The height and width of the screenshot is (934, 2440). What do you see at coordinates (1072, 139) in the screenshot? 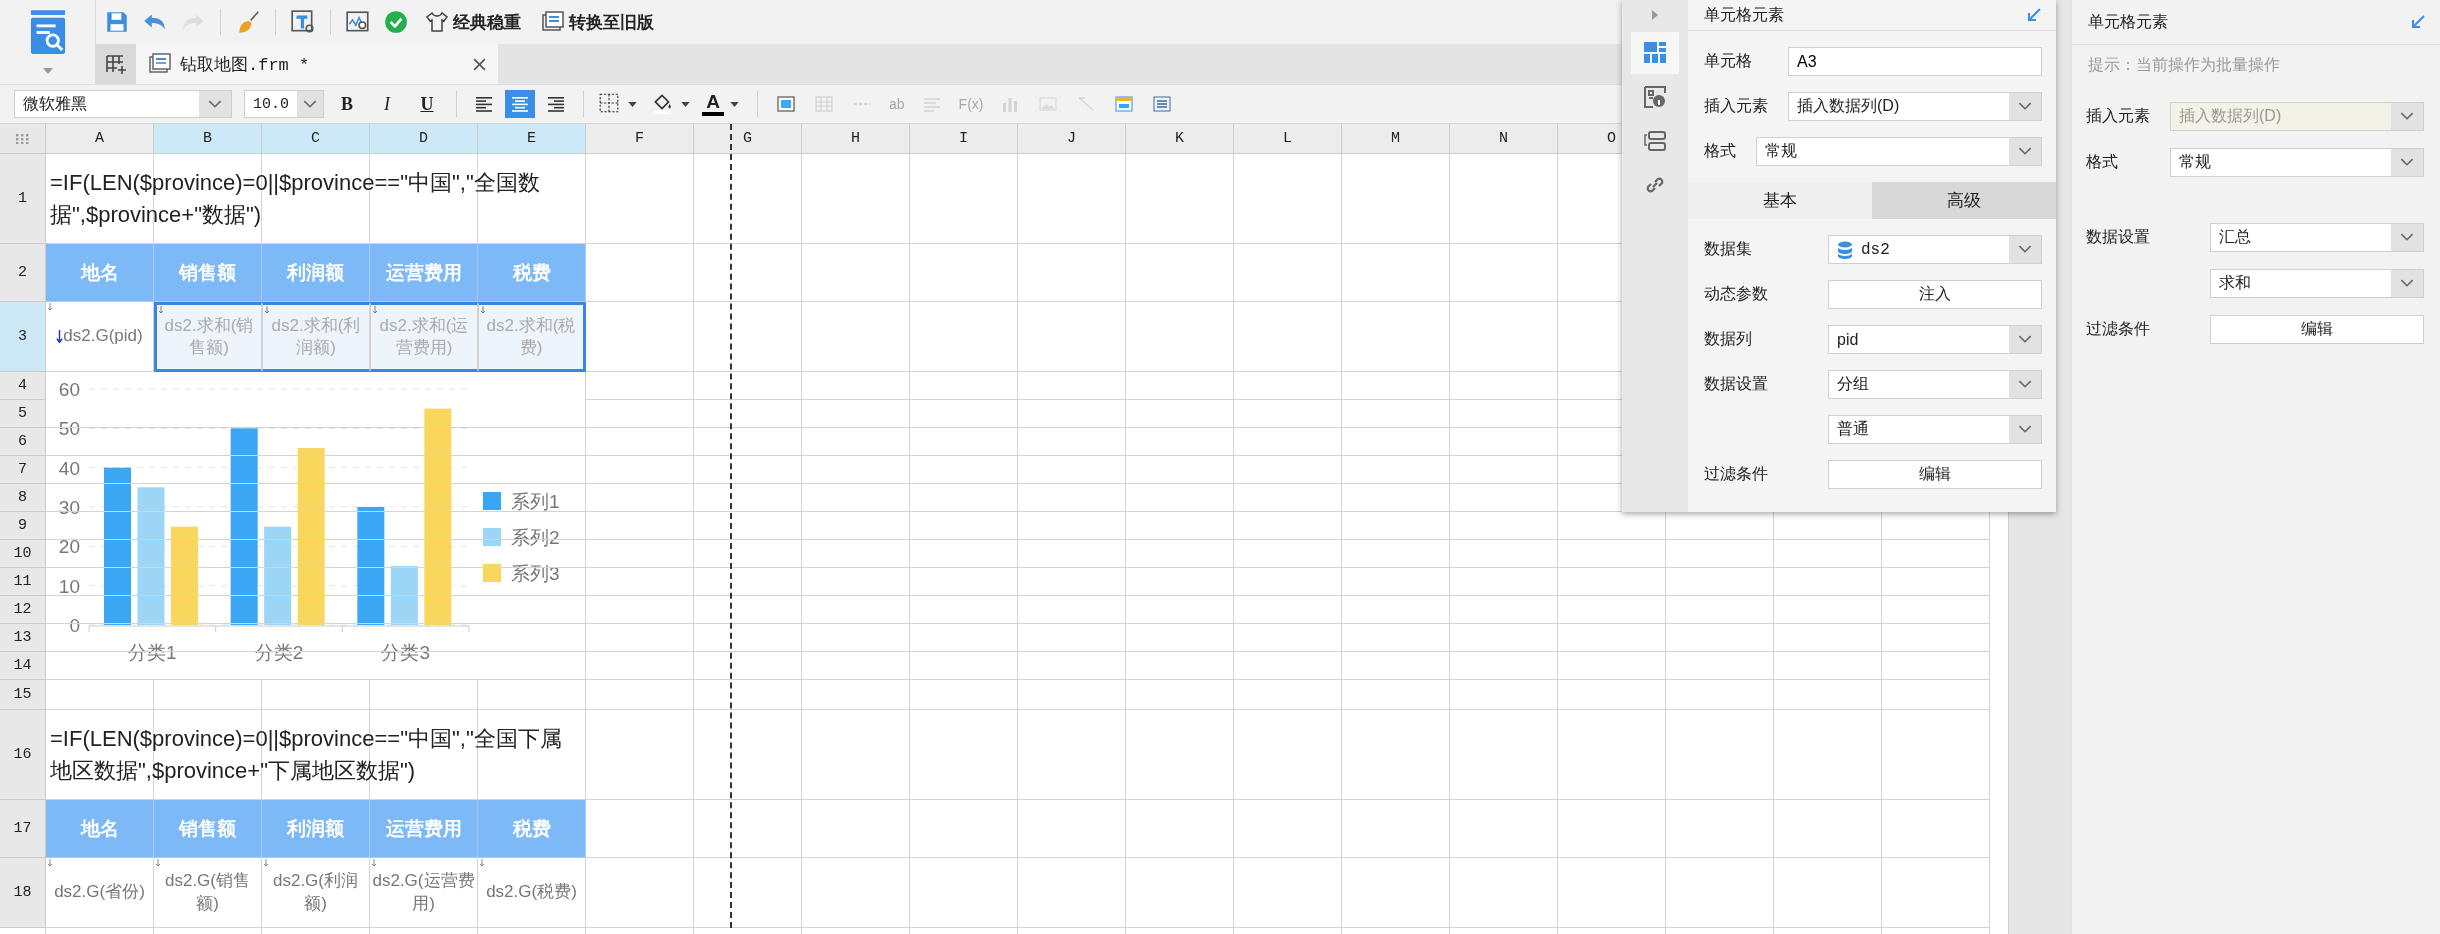
I see `column-header: J` at bounding box center [1072, 139].